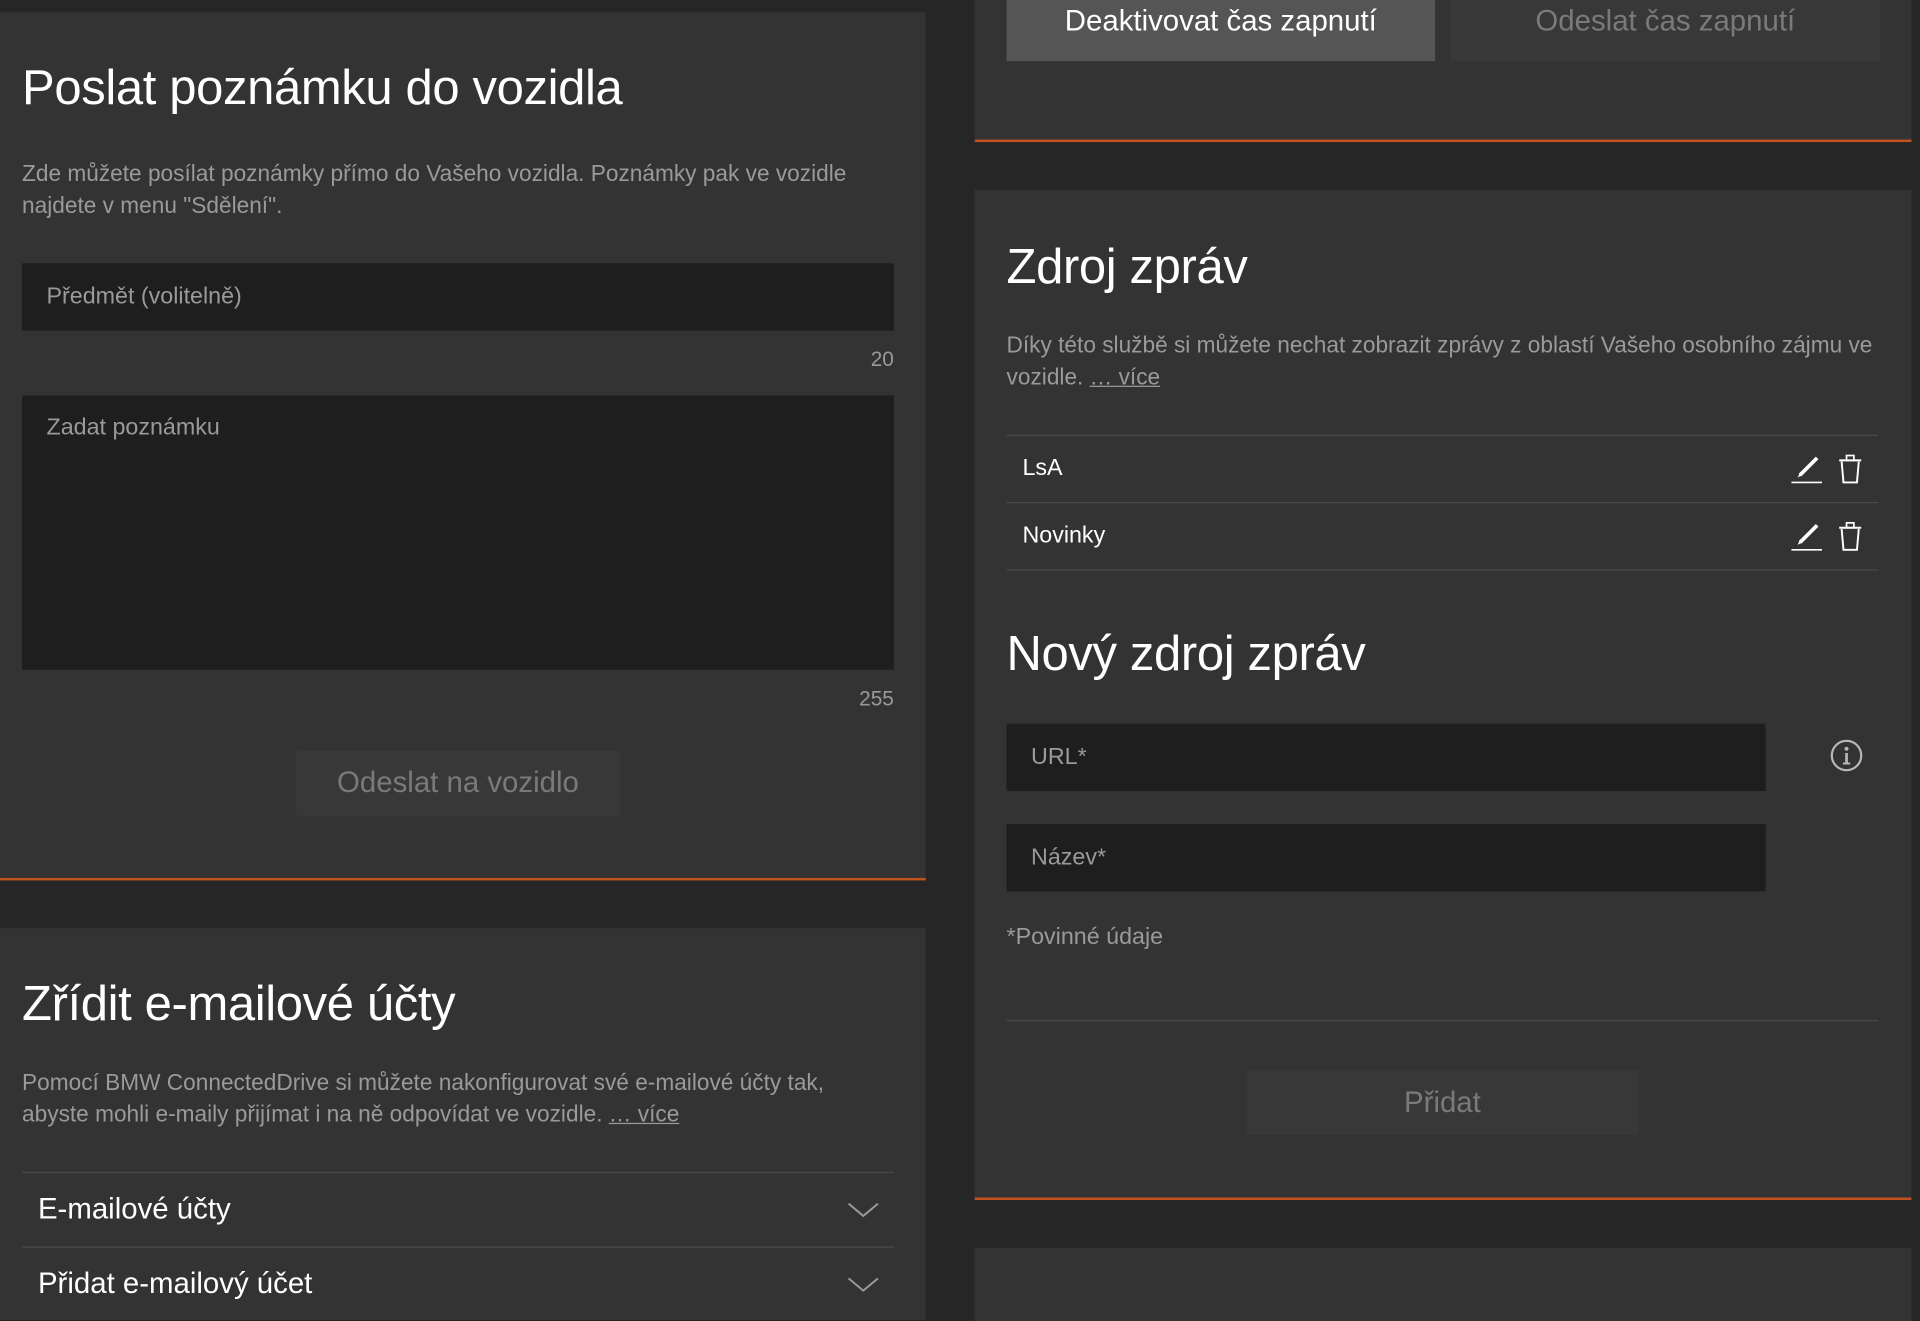  What do you see at coordinates (458, 783) in the screenshot?
I see `send-to-vehicle-button: Odeslat na vozidlo` at bounding box center [458, 783].